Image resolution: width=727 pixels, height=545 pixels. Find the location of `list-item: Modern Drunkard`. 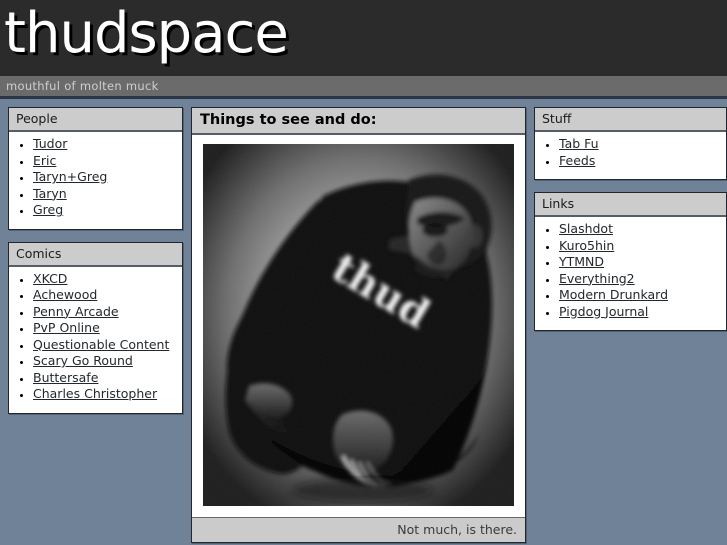

list-item: Modern Drunkard is located at coordinates (642, 295).